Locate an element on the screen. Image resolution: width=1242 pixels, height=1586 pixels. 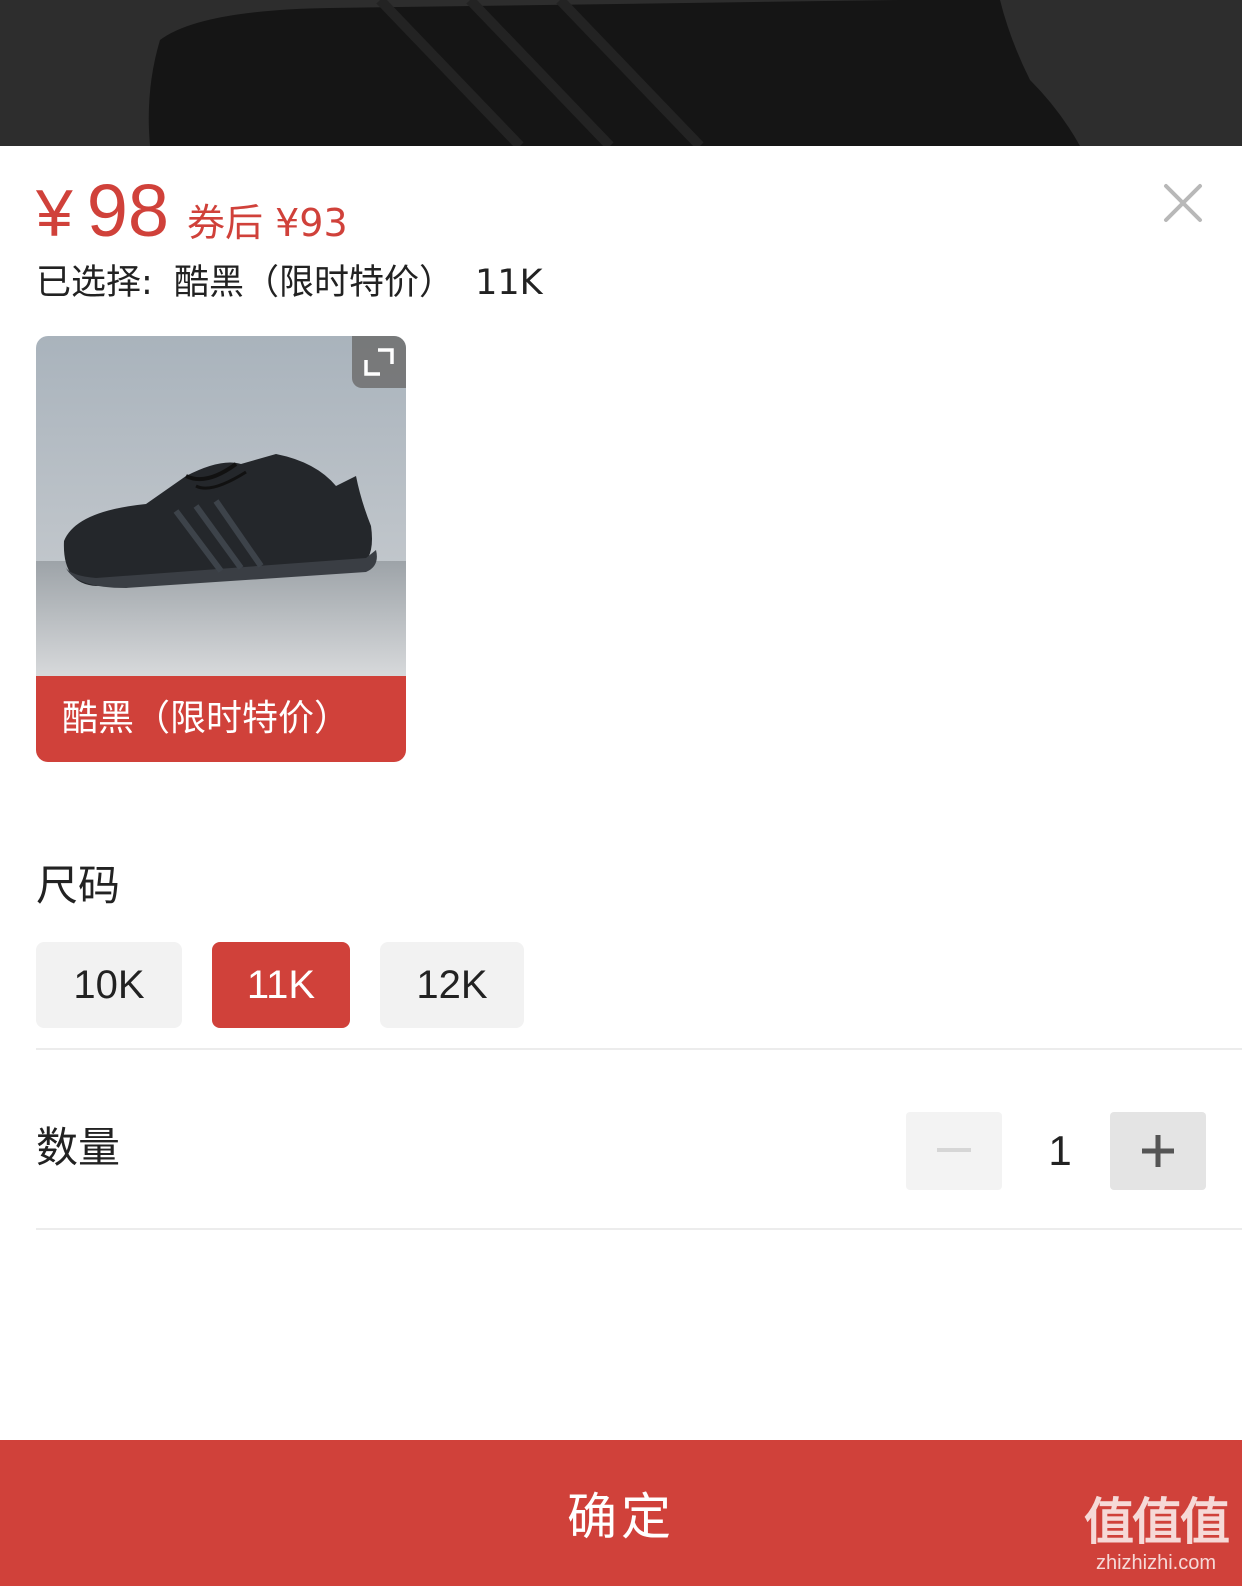
quantity-increment-button is located at coordinates (1158, 1151).